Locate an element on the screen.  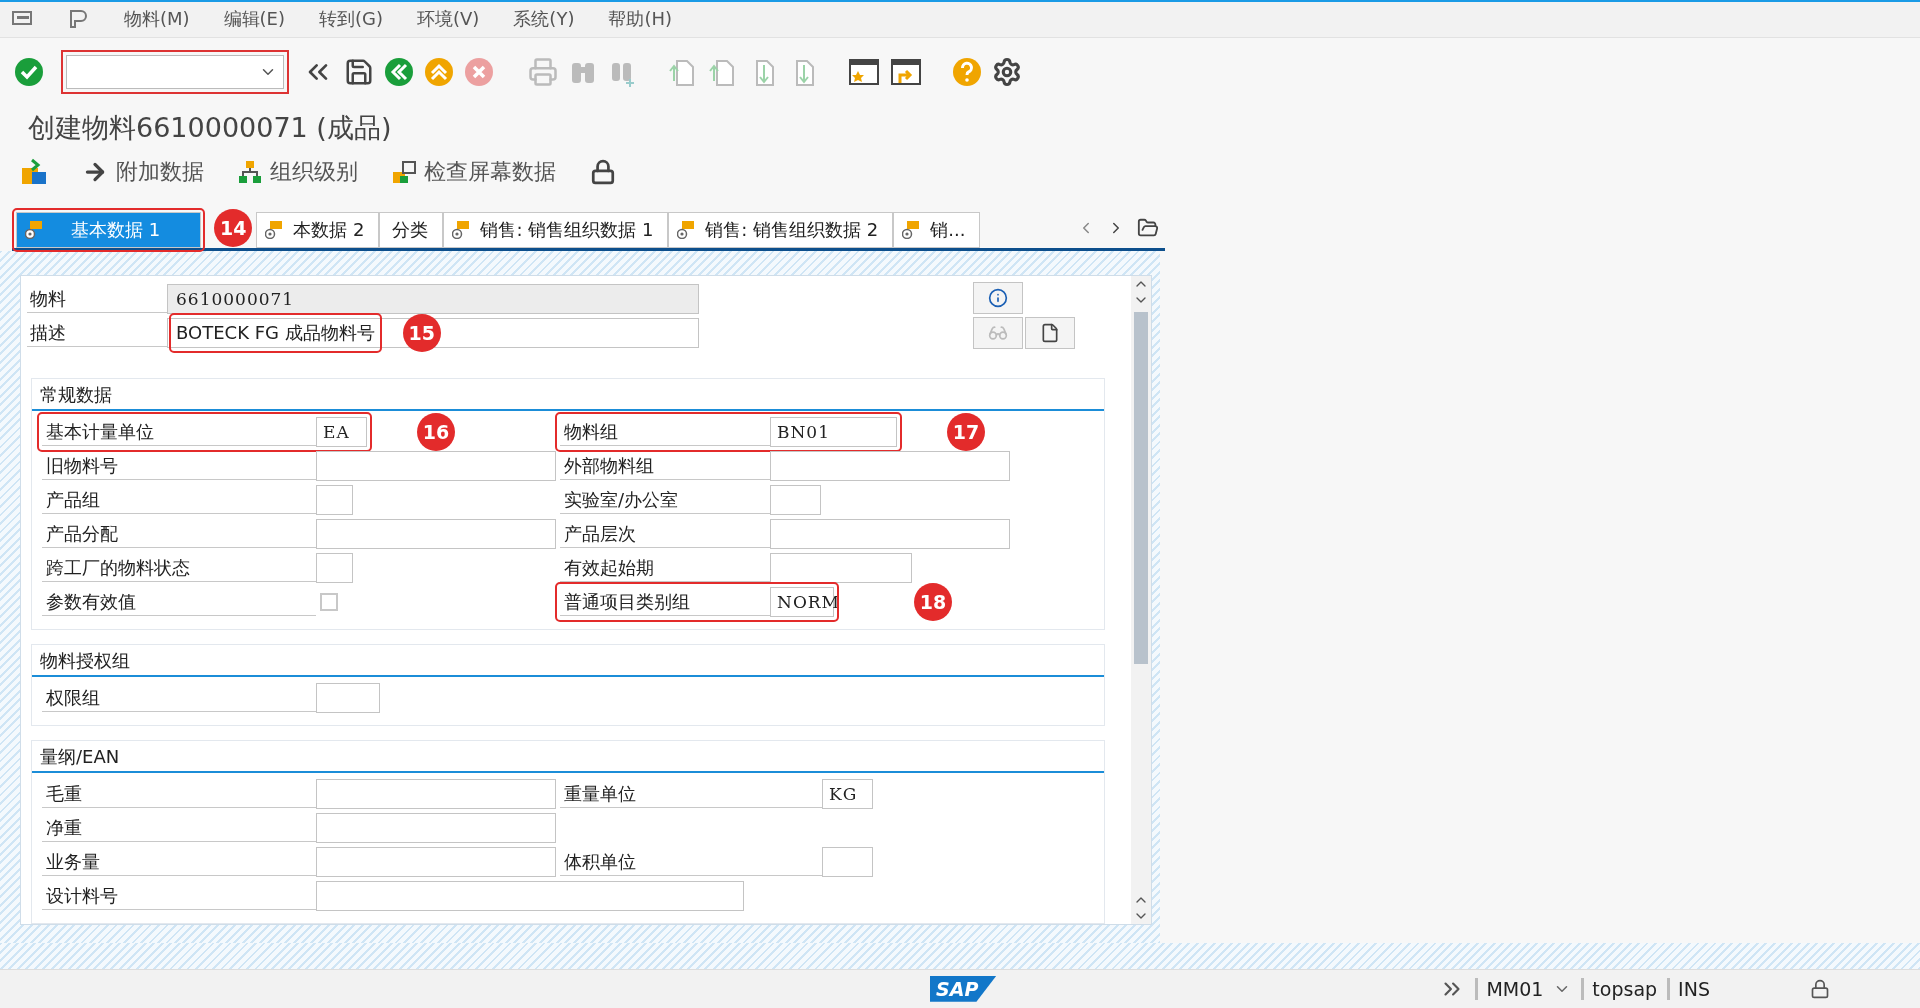
layout-icon is located at coordinates (79, 19).